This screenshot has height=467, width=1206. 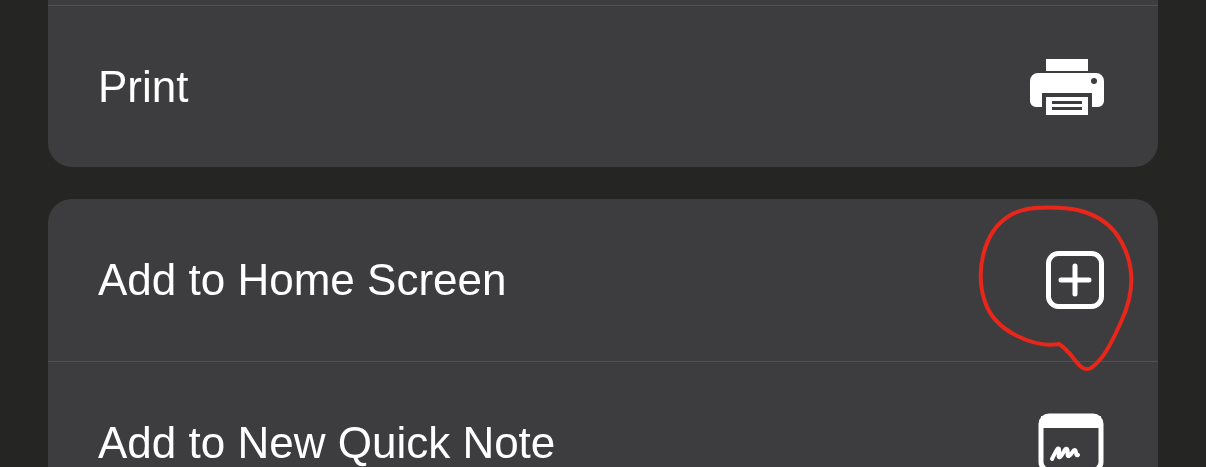 What do you see at coordinates (1075, 280) in the screenshot?
I see `add-square-icon` at bounding box center [1075, 280].